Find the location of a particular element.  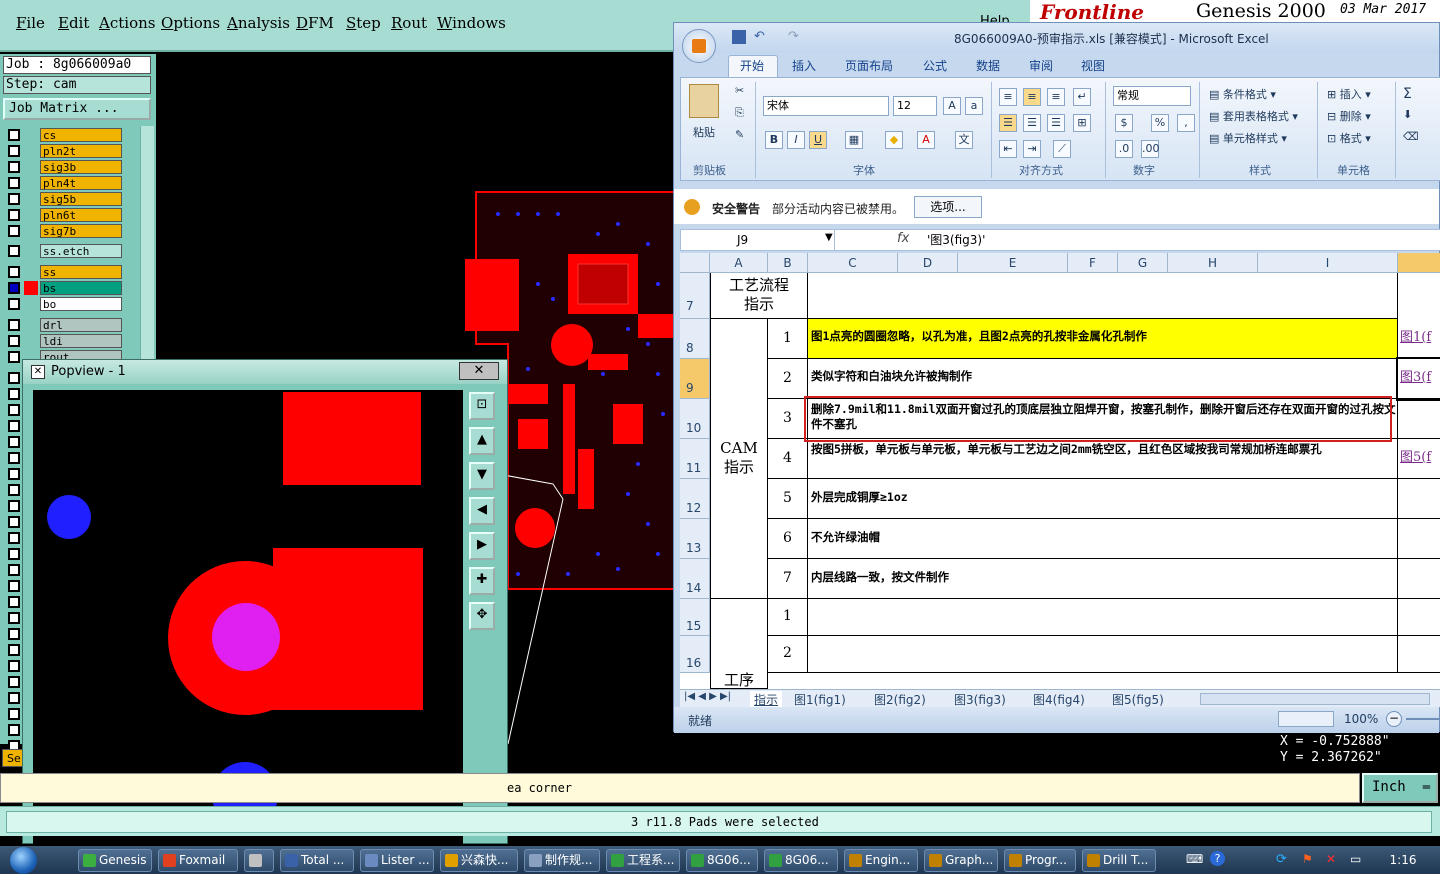

menu-windows: Windows is located at coordinates (471, 23).